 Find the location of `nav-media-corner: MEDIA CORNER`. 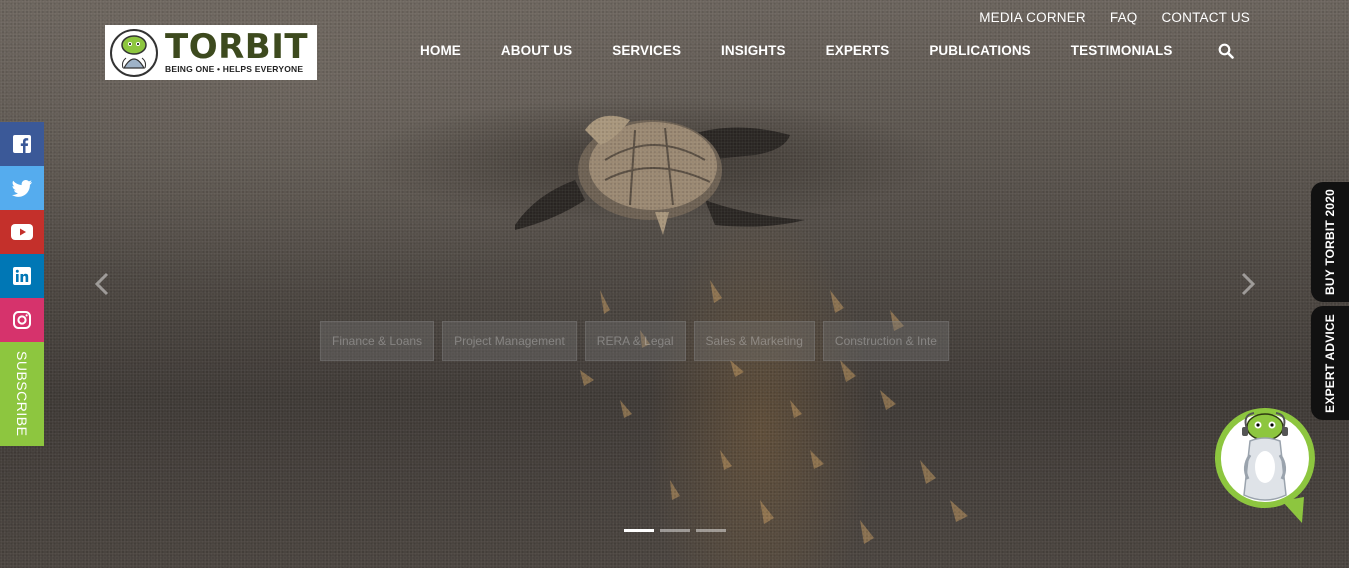

nav-media-corner: MEDIA CORNER is located at coordinates (1032, 17).